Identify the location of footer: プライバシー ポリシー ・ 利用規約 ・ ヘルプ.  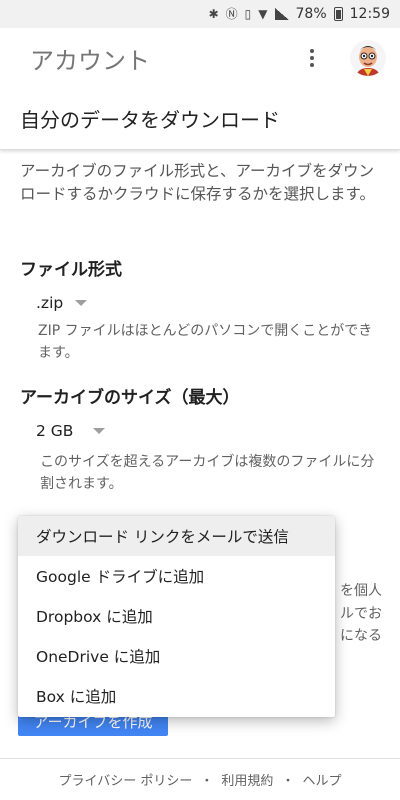
(200, 779).